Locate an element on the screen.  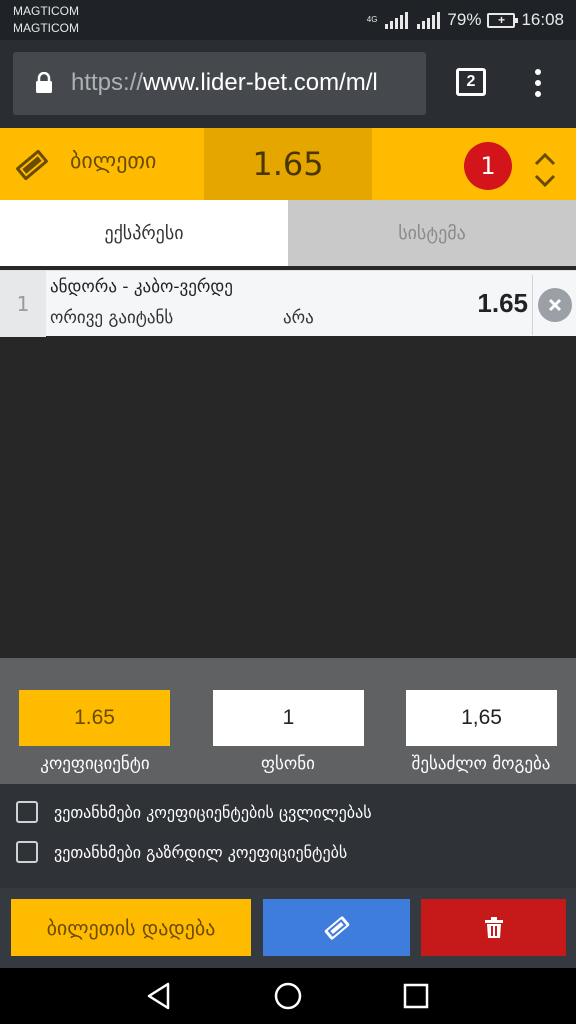
signal-icon is located at coordinates (397, 20).